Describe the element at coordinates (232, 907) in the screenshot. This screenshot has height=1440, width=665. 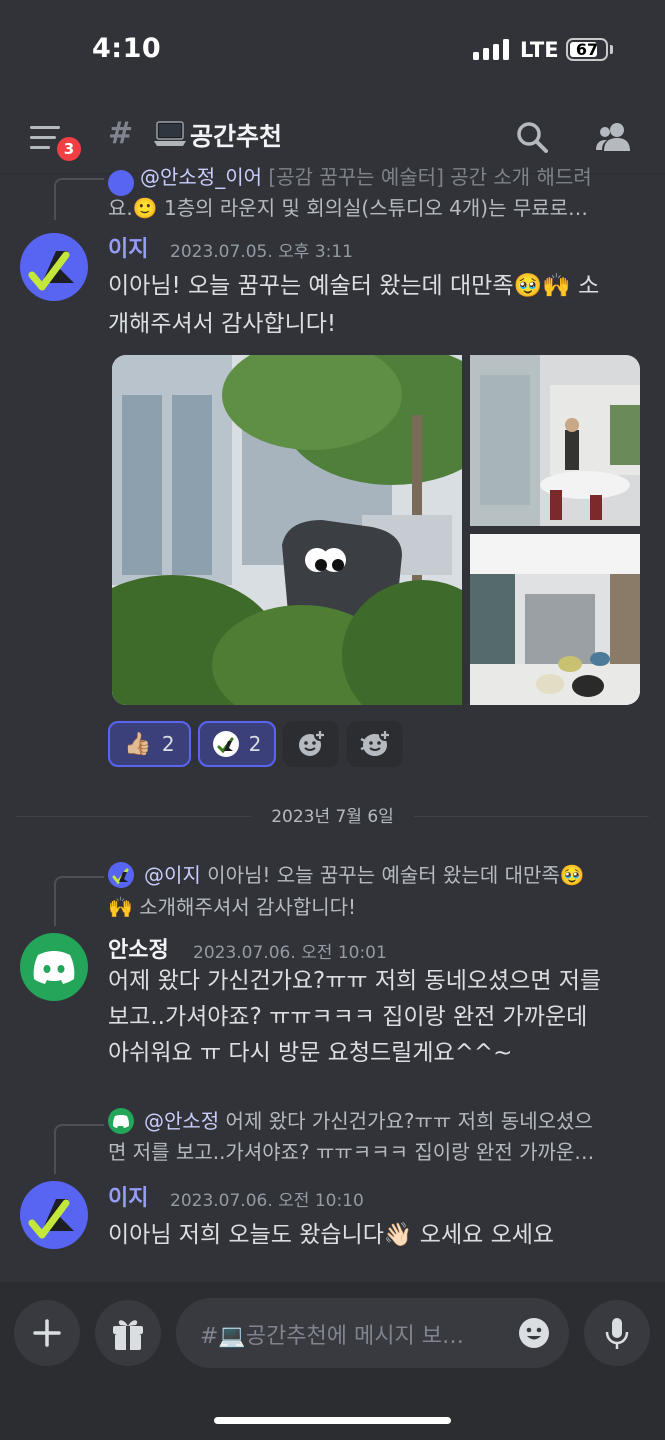
I see `reply-text-line2: 🙌 소개해주셔서 감사합니다!` at that location.